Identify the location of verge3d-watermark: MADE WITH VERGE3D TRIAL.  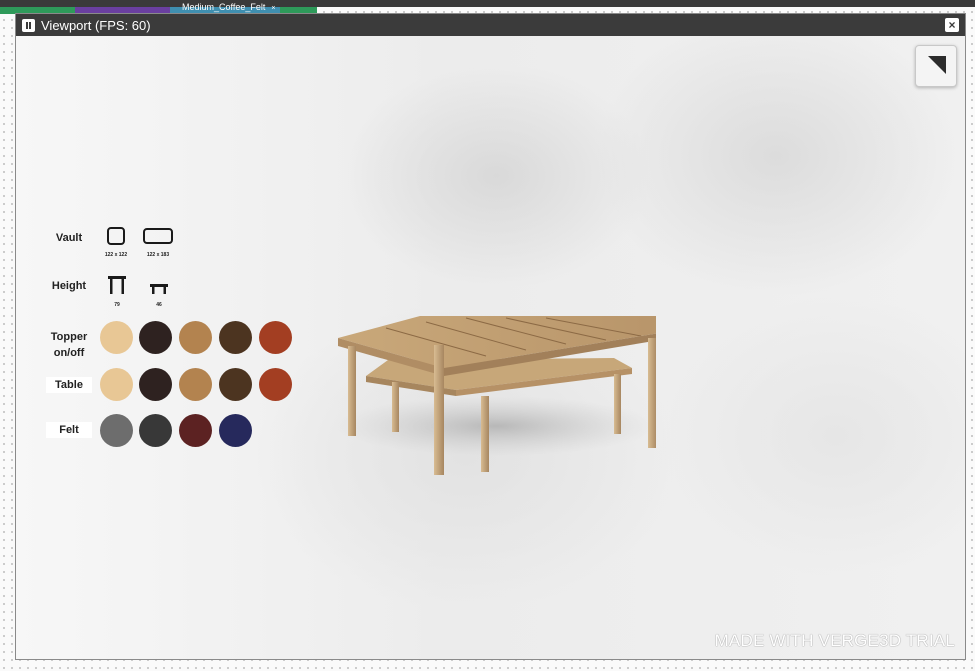
(834, 640).